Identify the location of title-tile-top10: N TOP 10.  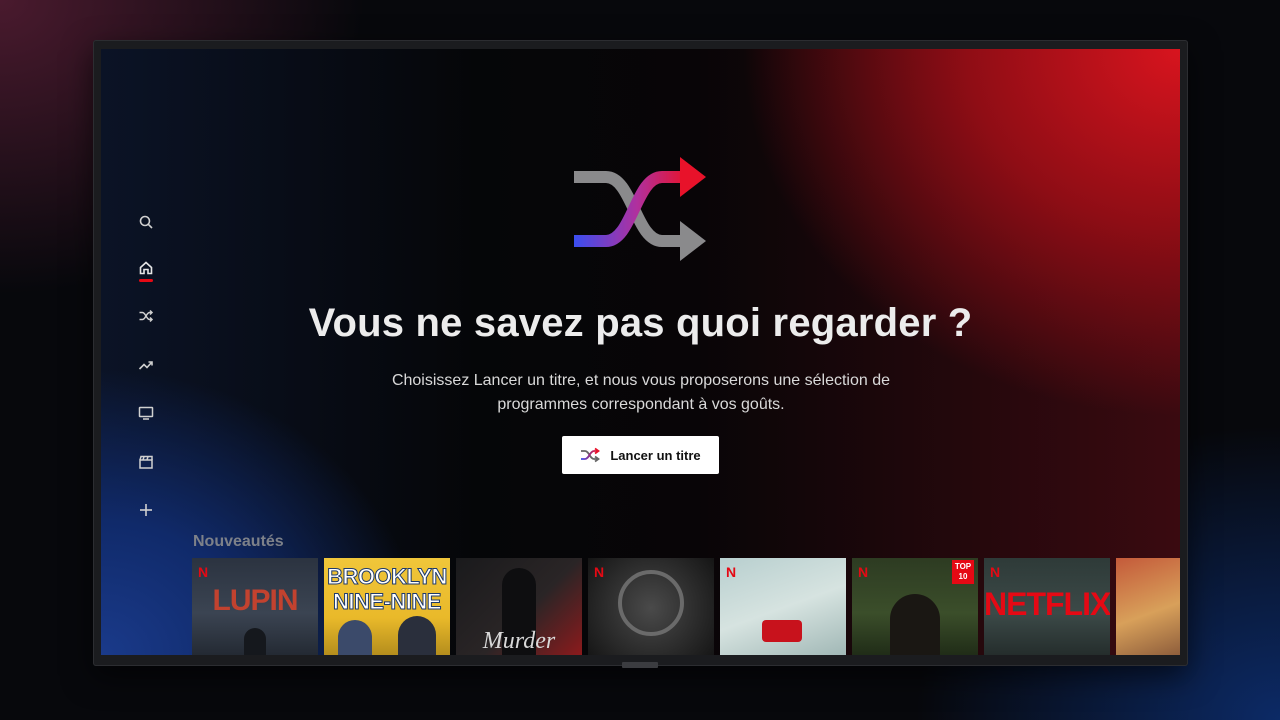
(915, 606).